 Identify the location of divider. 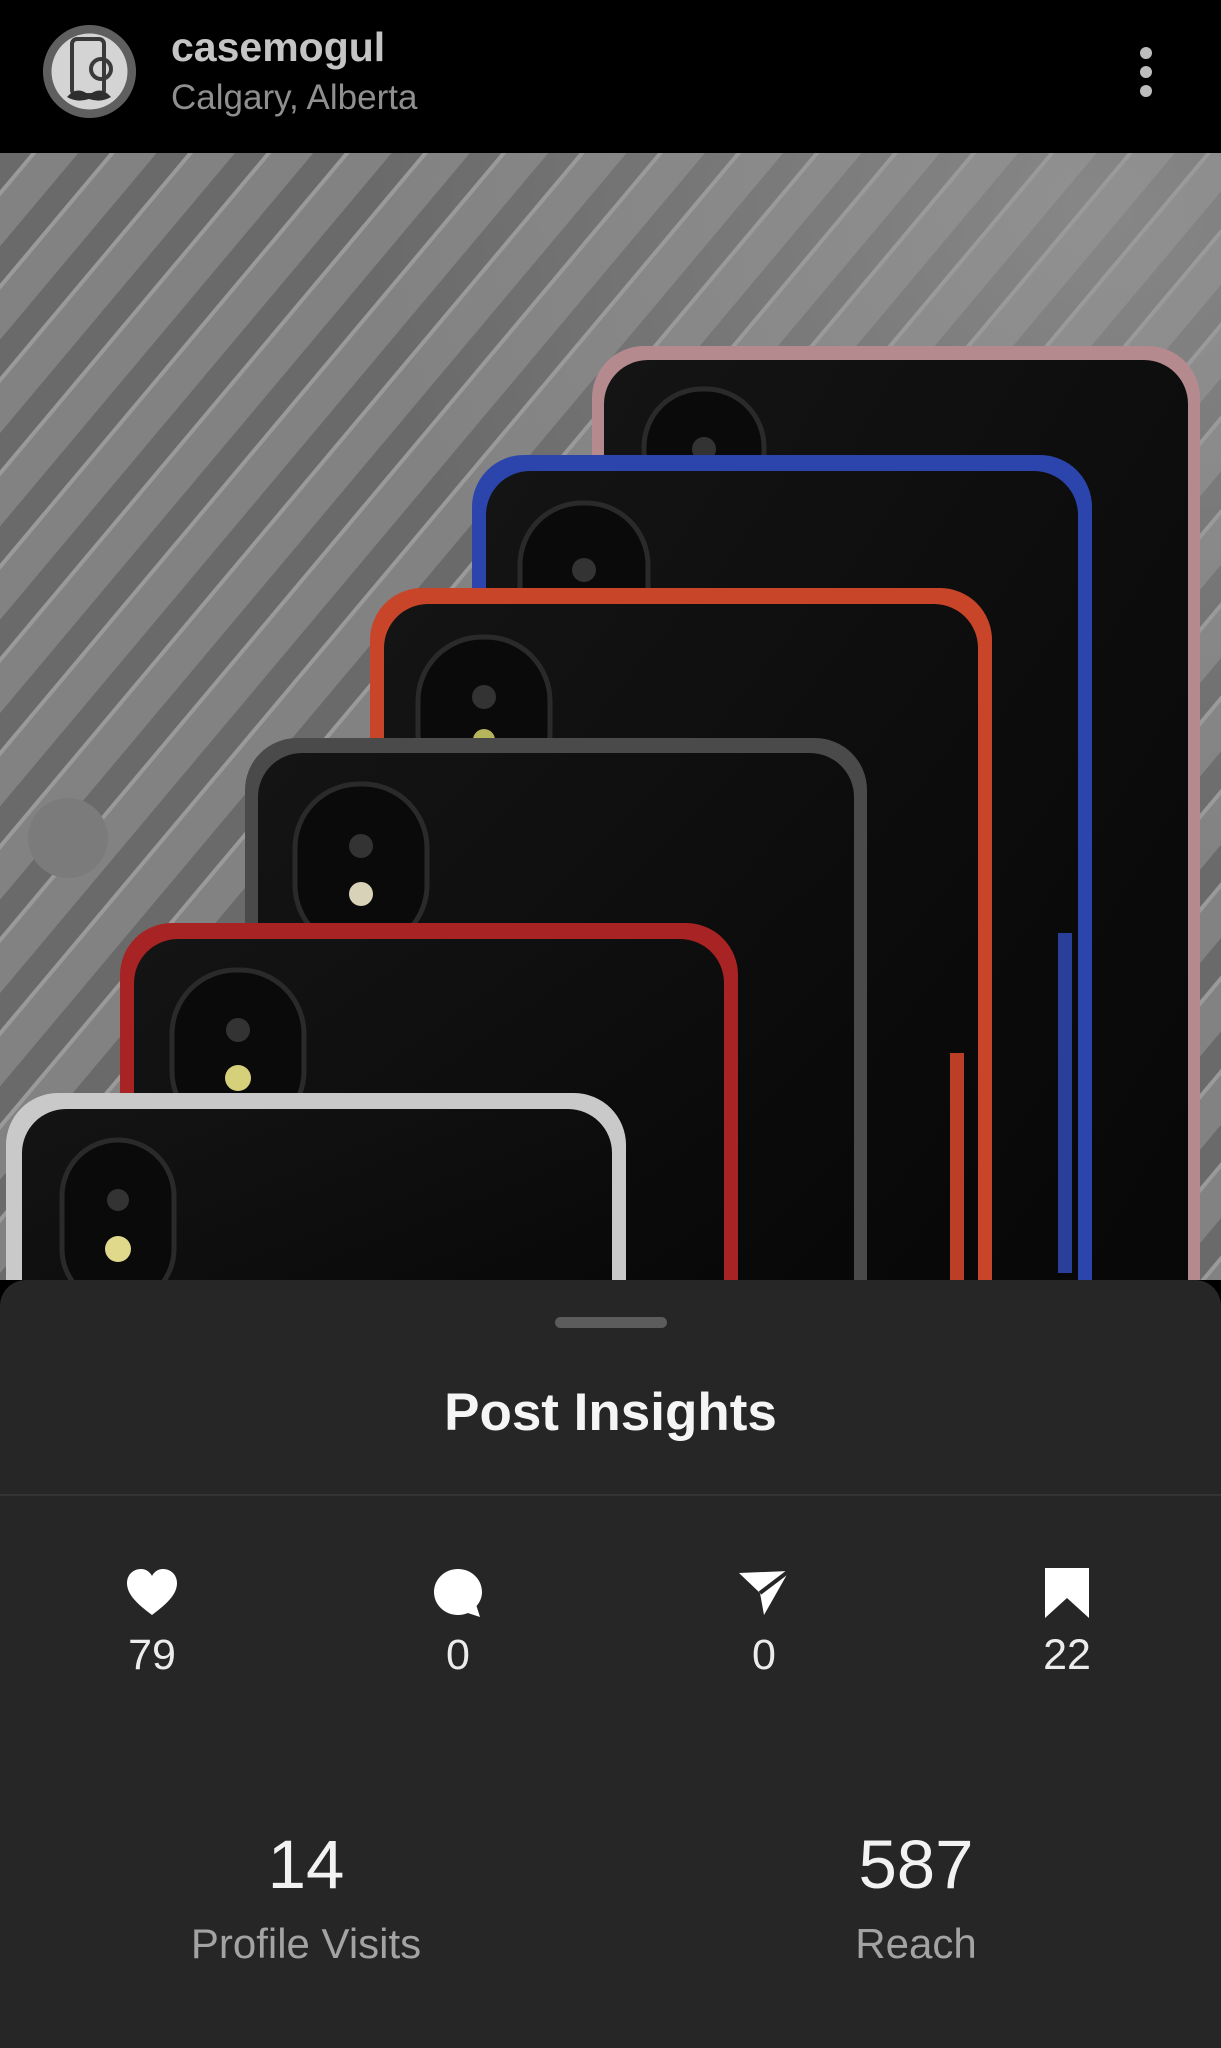
(610, 1495).